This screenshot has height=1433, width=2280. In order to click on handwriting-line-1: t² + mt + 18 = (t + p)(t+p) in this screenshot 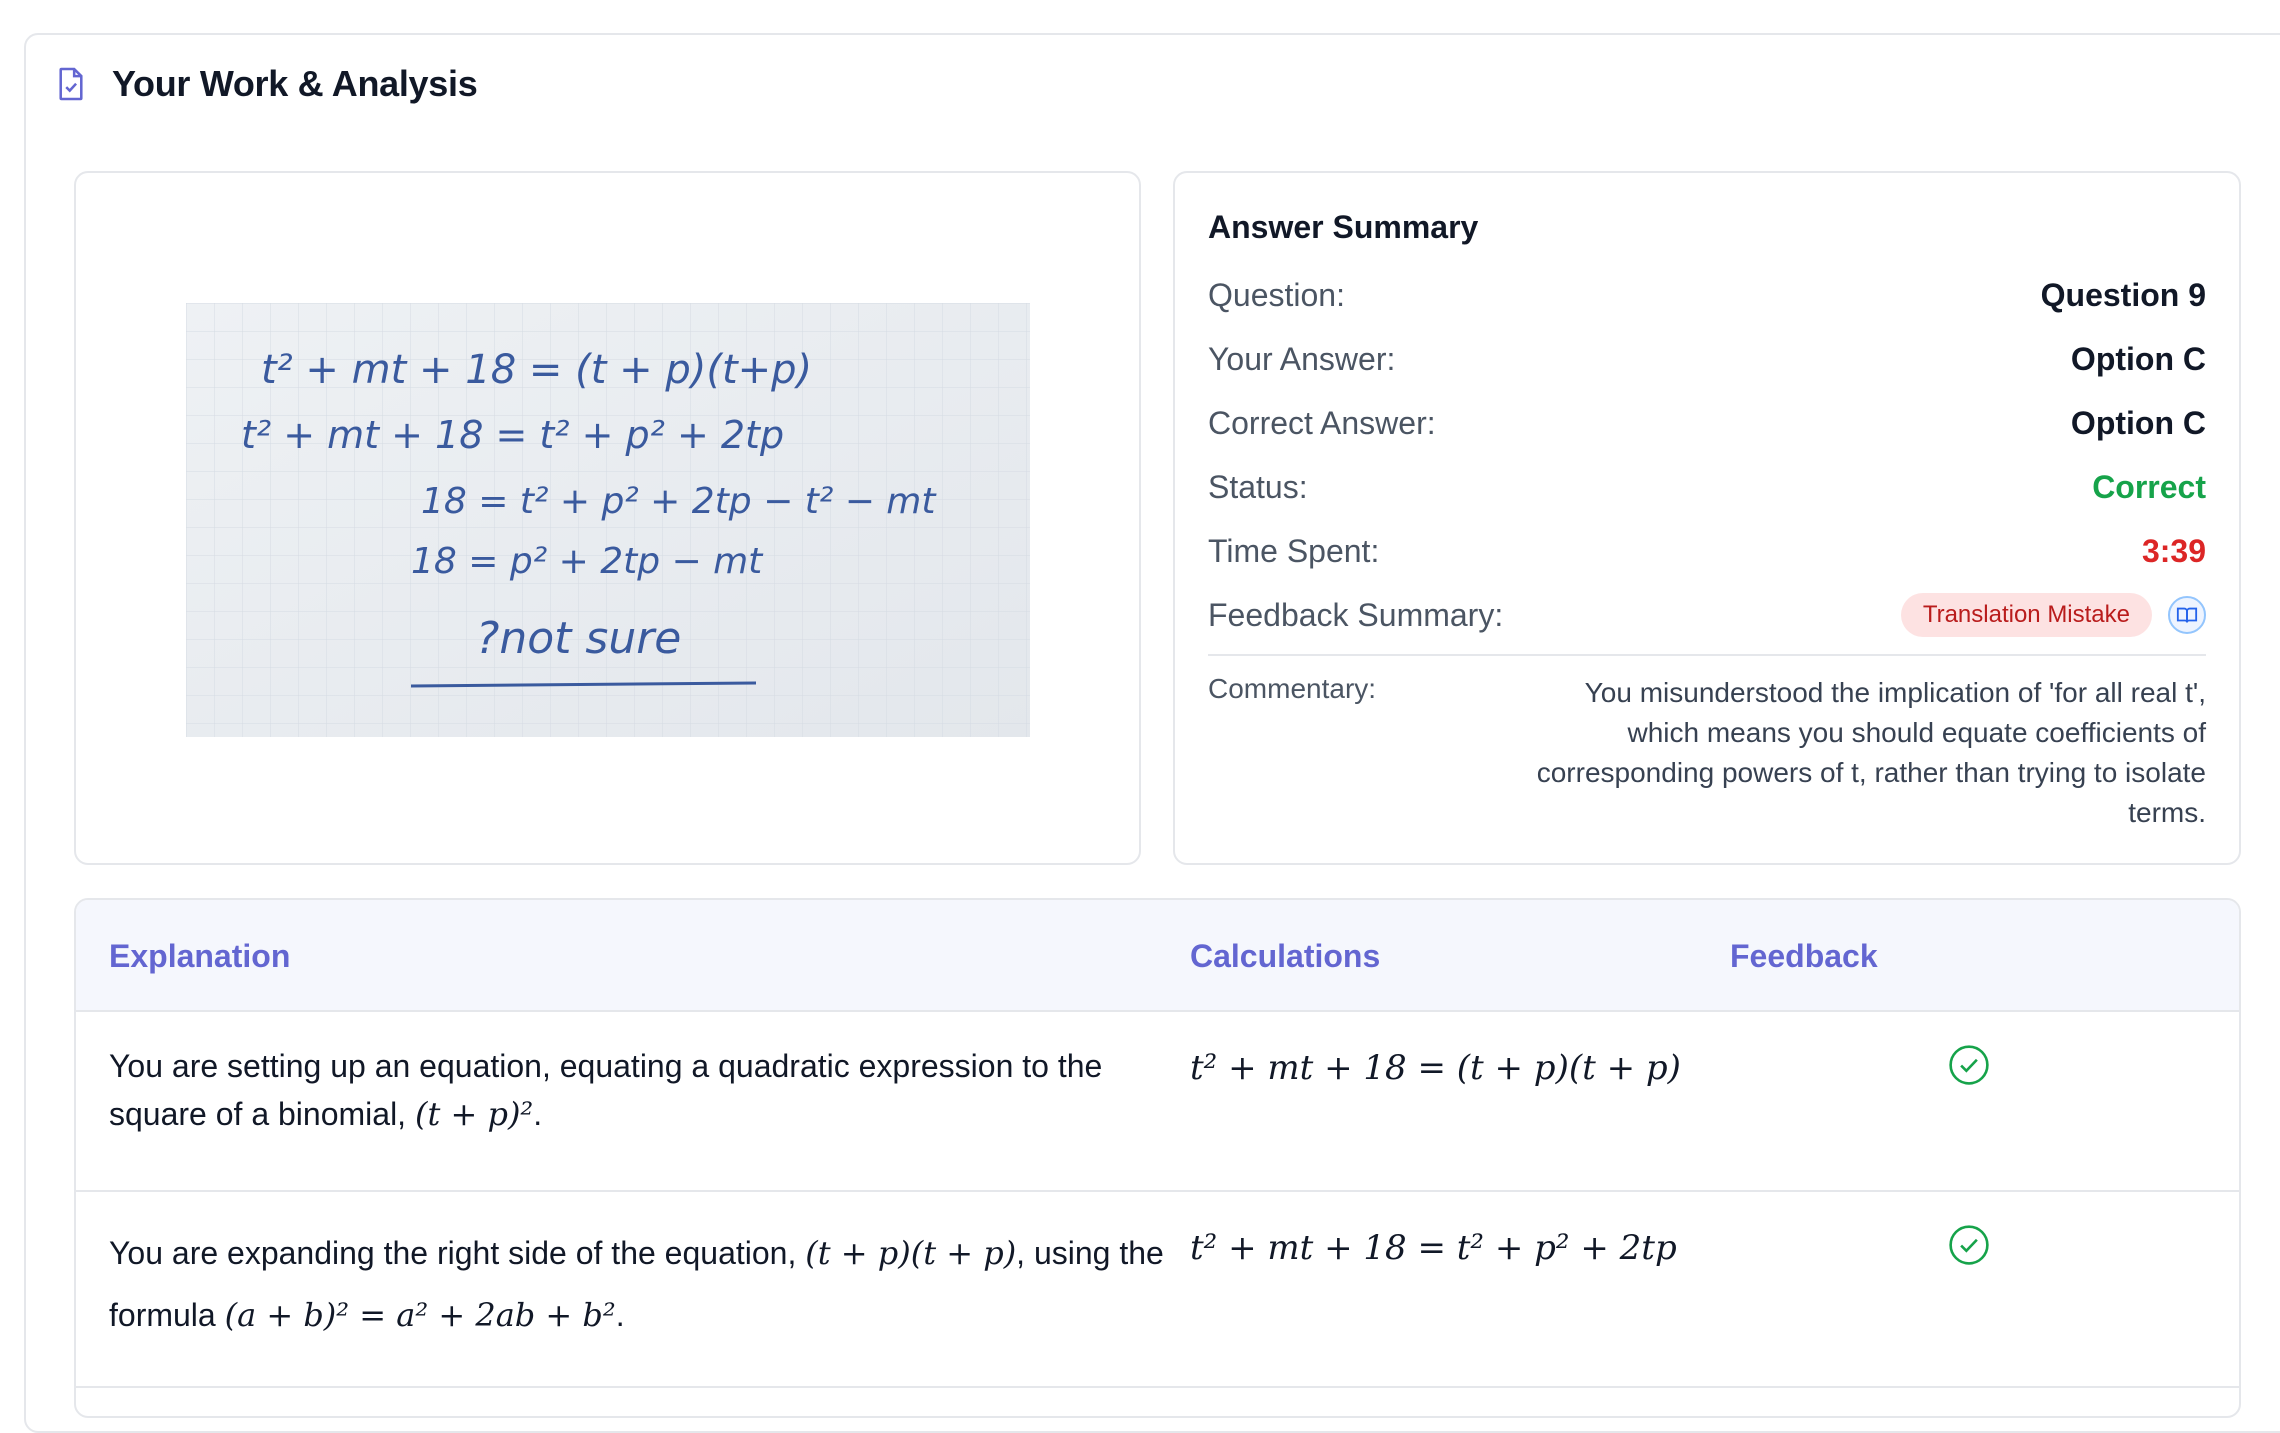, I will do `click(536, 370)`.